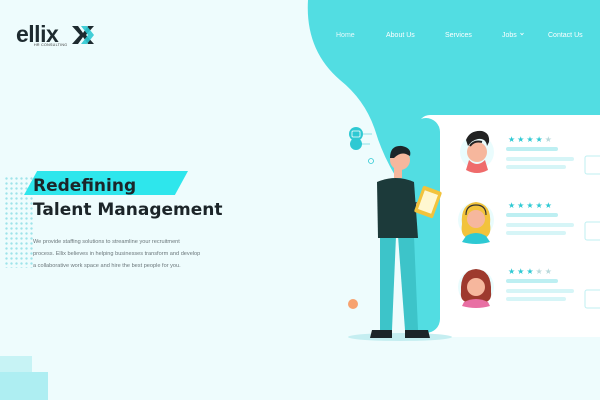 The height and width of the screenshot is (400, 600). I want to click on corner-square-decoration, so click(24, 386).